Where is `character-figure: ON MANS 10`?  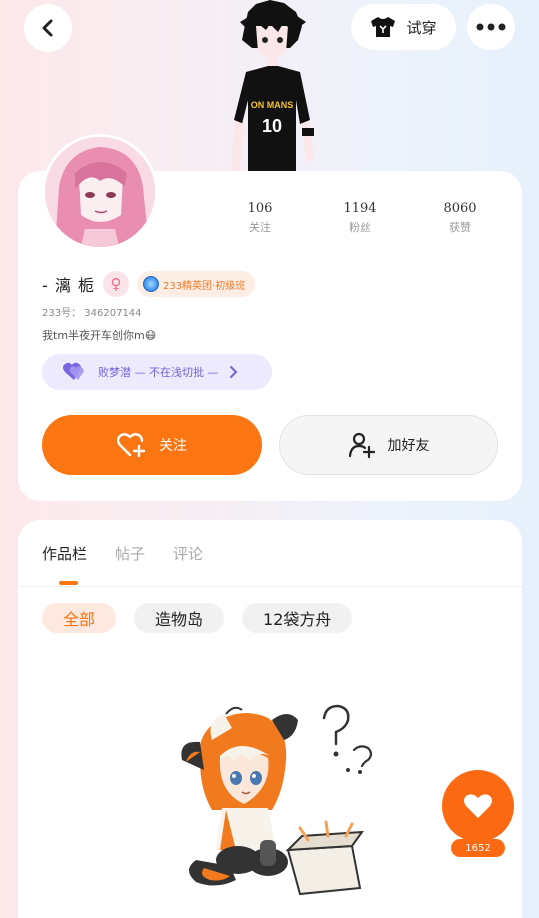
character-figure: ON MANS 10 is located at coordinates (273, 86).